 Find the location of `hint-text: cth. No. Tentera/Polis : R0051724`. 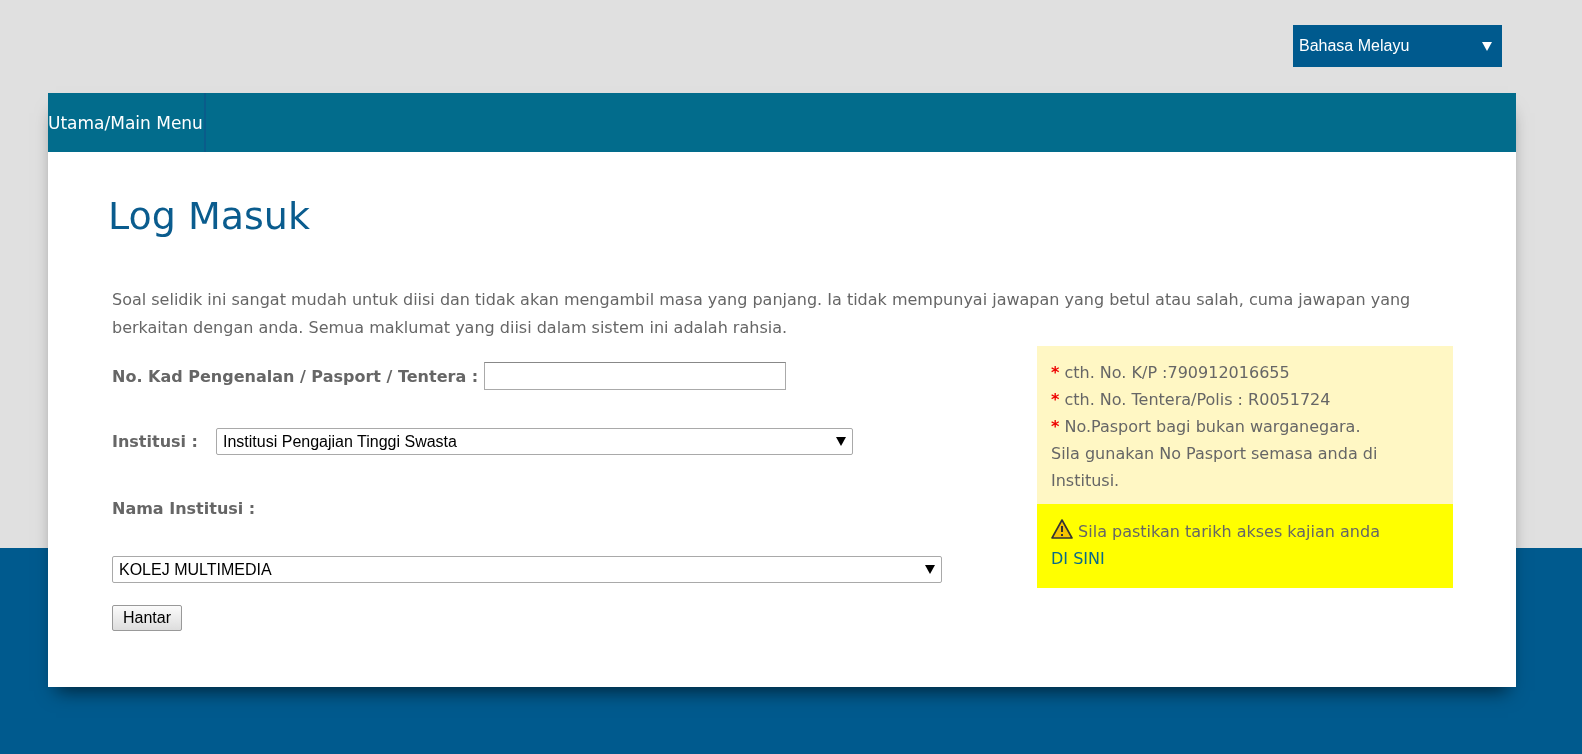

hint-text: cth. No. Tentera/Polis : R0051724 is located at coordinates (1197, 399).